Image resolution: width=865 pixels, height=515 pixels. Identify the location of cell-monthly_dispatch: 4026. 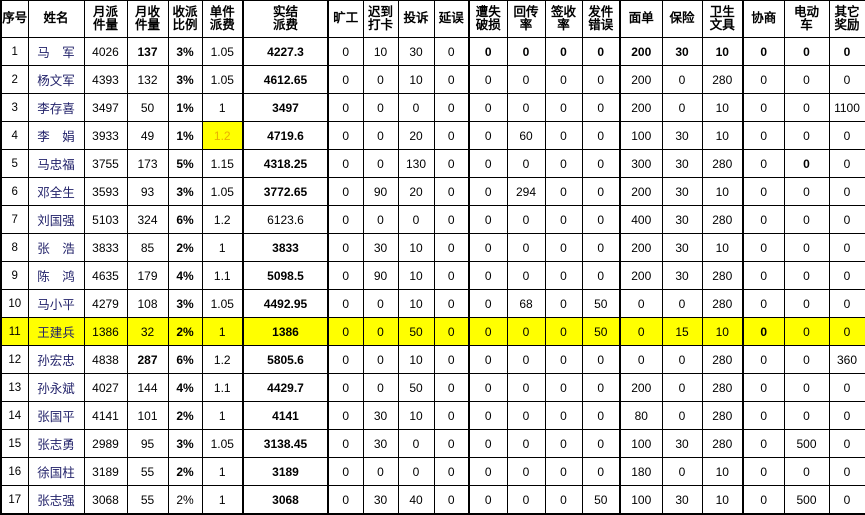
(105, 51).